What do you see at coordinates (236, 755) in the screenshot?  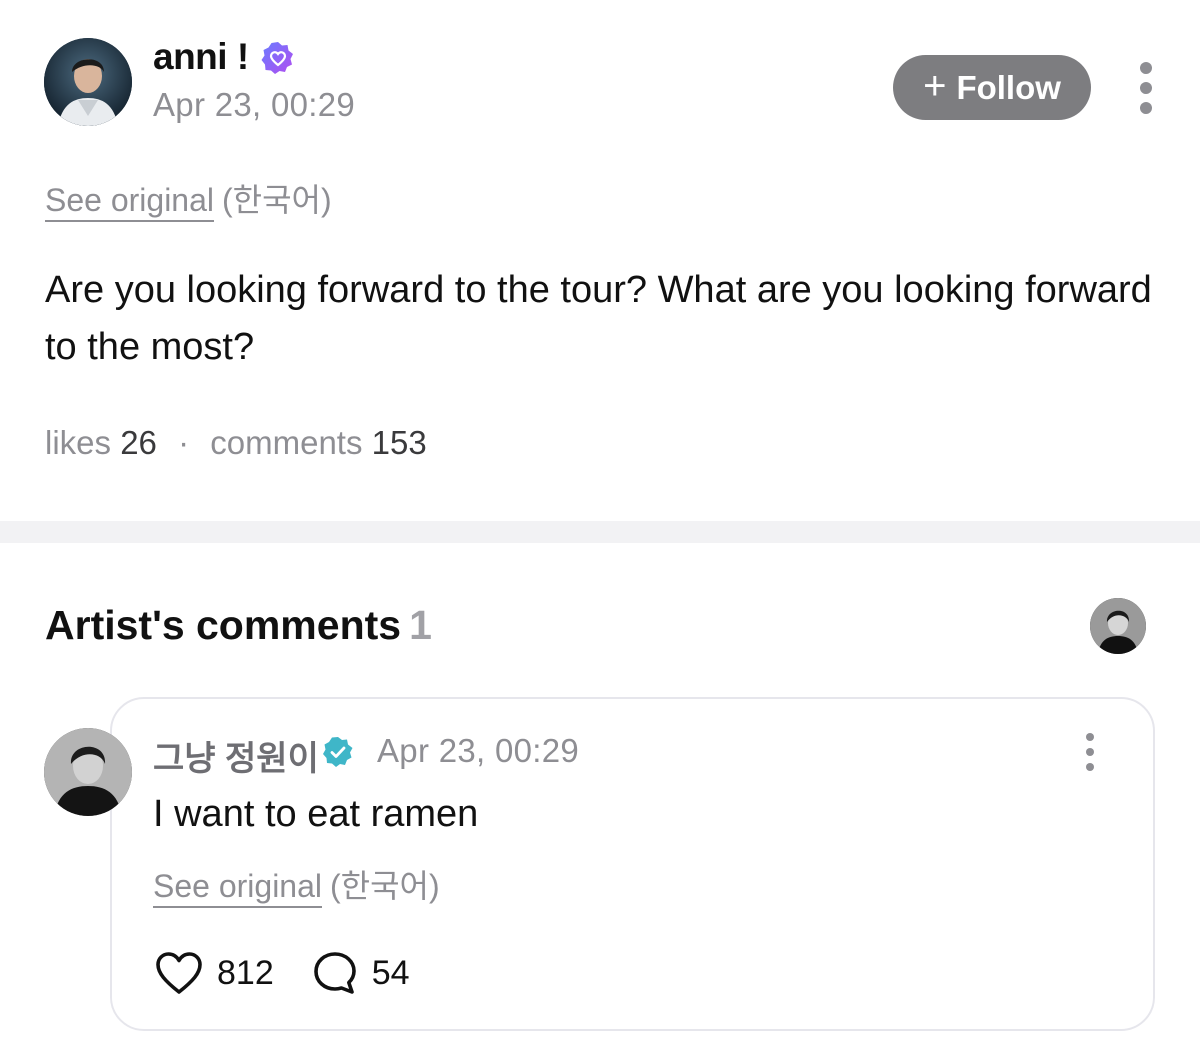 I see `commenter-name: 그냥 정원이` at bounding box center [236, 755].